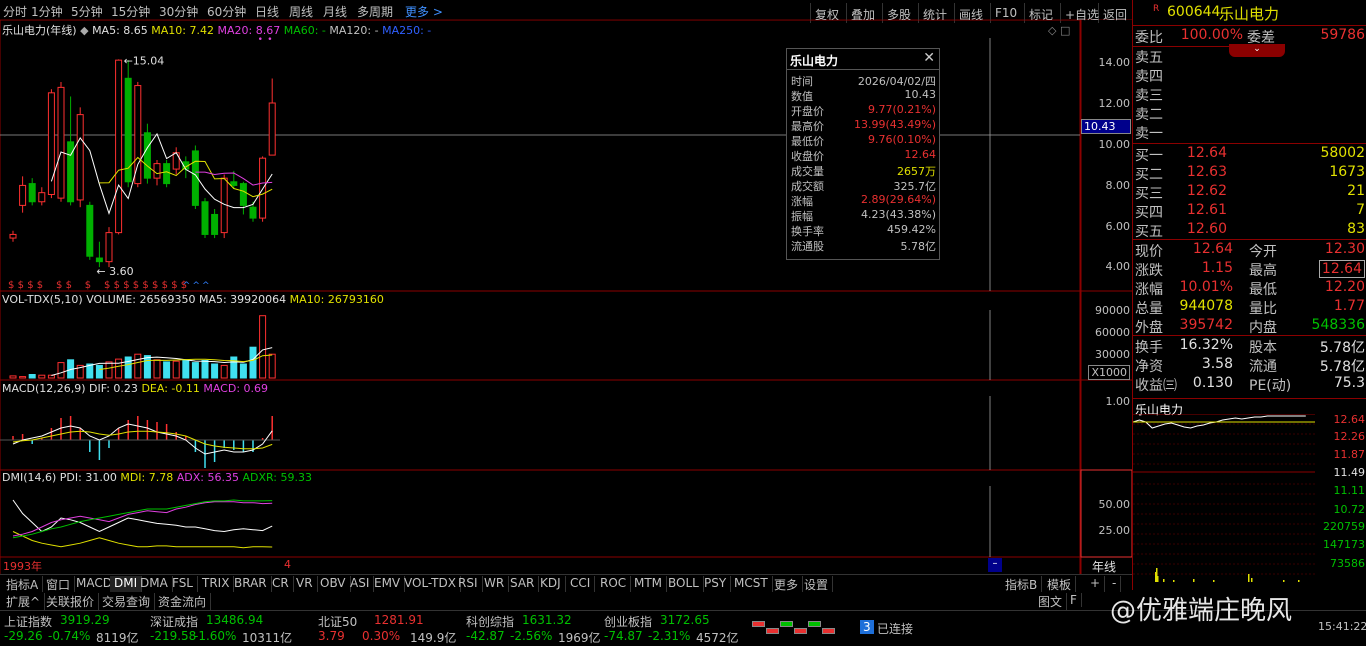 Image resolution: width=1366 pixels, height=646 pixels. What do you see at coordinates (281, 584) in the screenshot?
I see `indicator-tab: CR` at bounding box center [281, 584].